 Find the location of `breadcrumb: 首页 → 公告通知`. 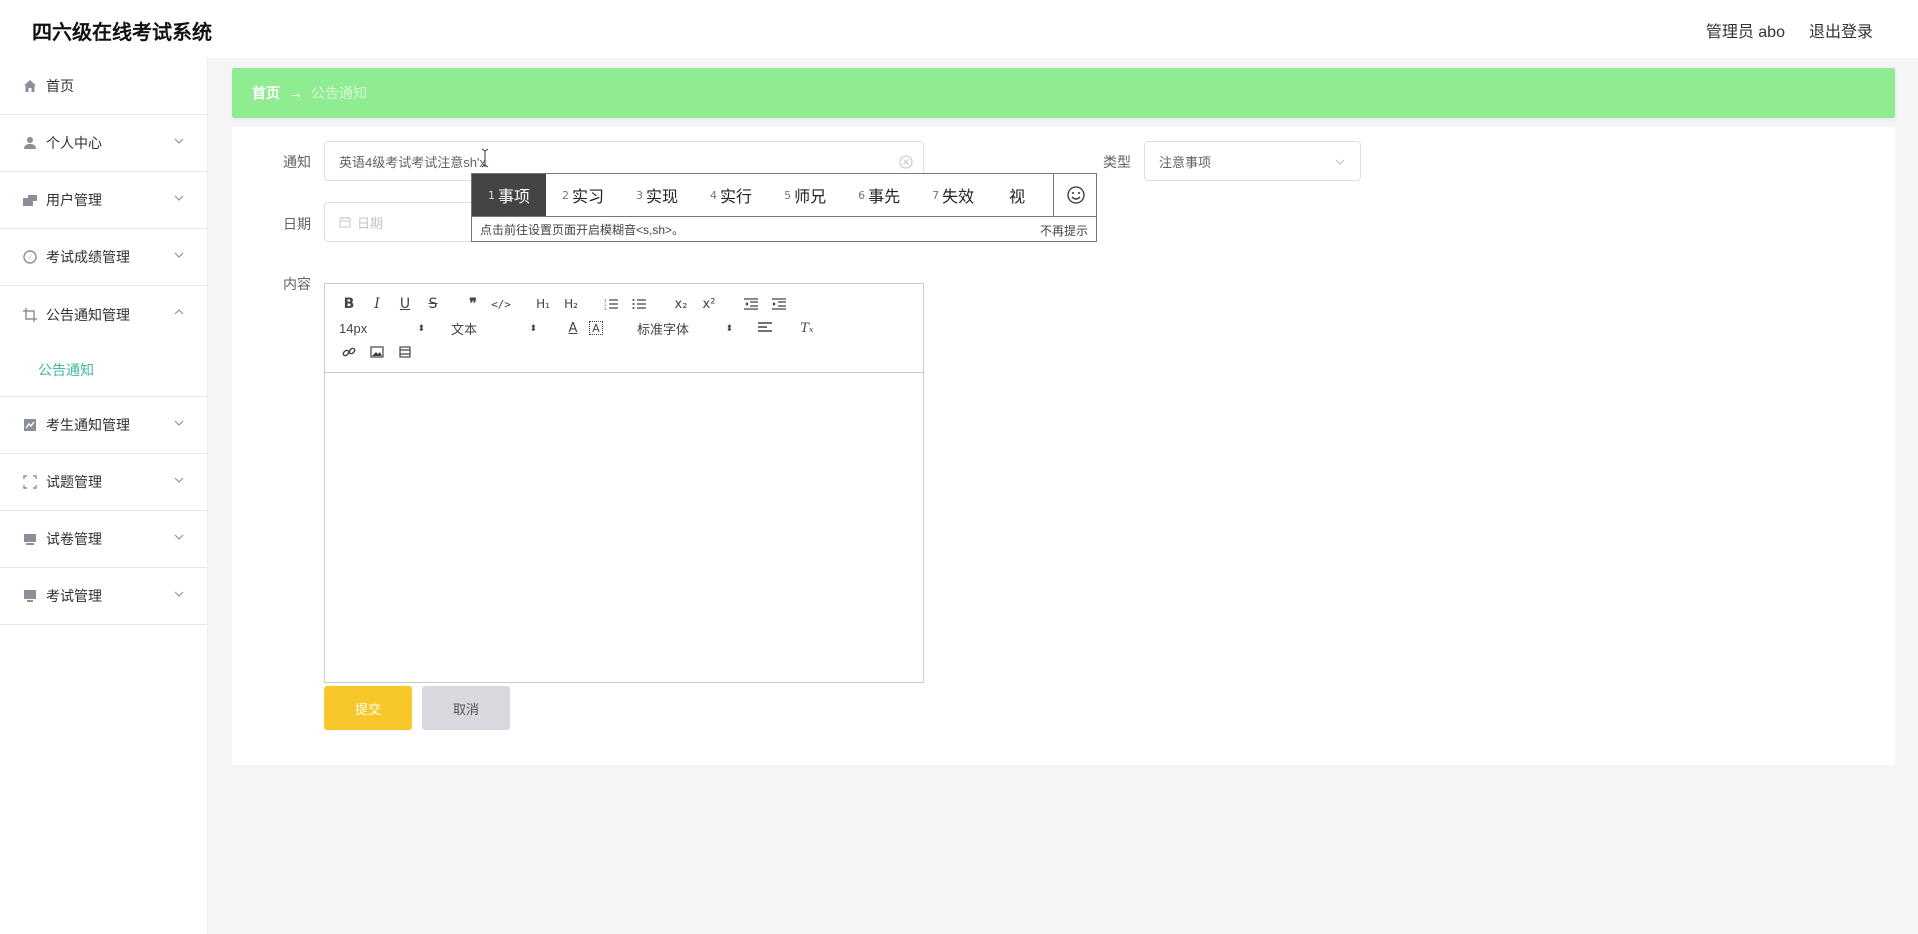

breadcrumb: 首页 → 公告通知 is located at coordinates (1063, 93).